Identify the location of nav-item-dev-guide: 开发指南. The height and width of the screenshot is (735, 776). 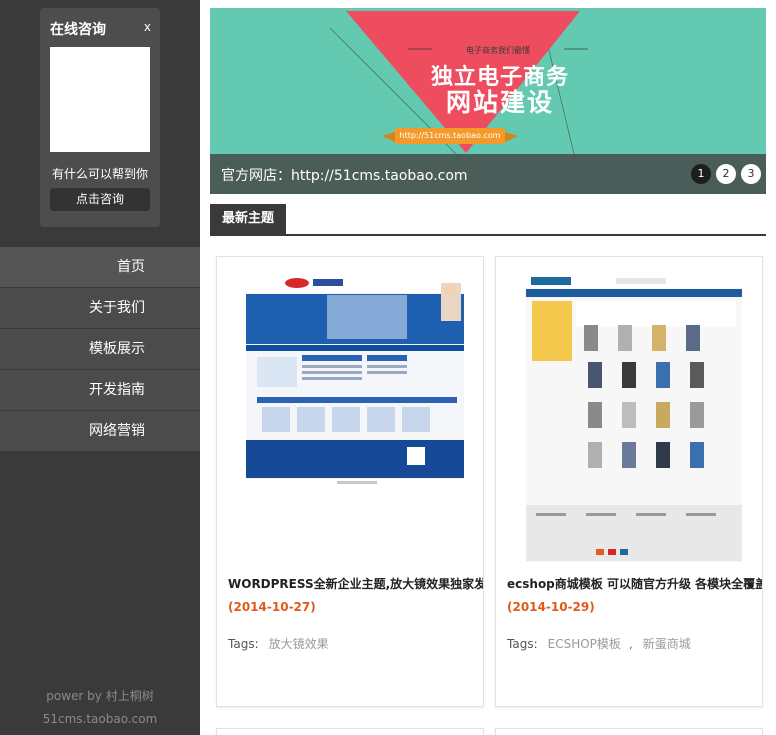
(100, 390).